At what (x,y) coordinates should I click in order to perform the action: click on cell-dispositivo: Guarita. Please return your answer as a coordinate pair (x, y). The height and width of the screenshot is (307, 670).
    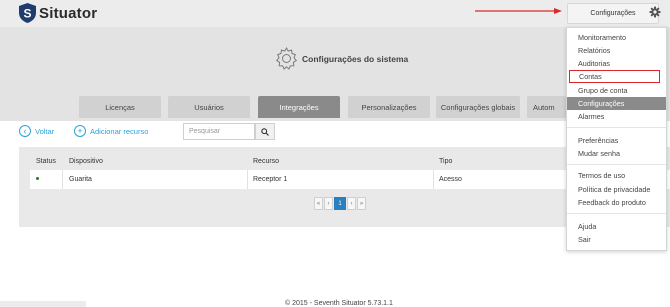
    Looking at the image, I should click on (80, 179).